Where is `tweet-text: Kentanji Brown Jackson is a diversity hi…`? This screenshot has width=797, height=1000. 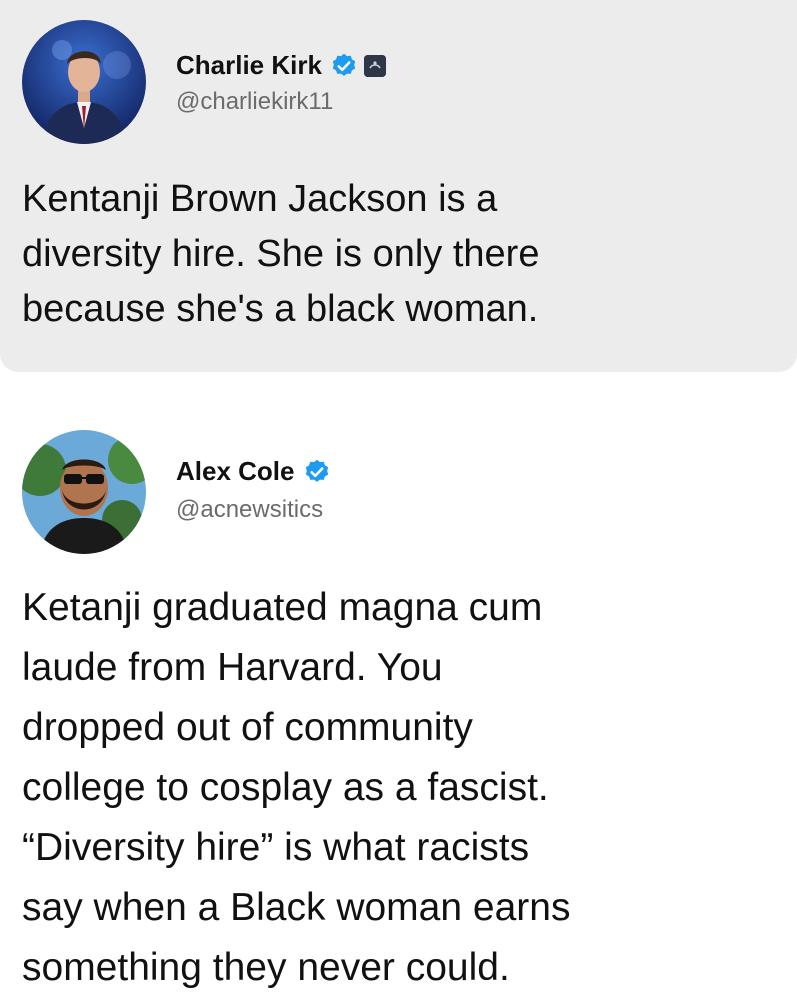
tweet-text: Kentanji Brown Jackson is a diversity hi… is located at coordinates (281, 254).